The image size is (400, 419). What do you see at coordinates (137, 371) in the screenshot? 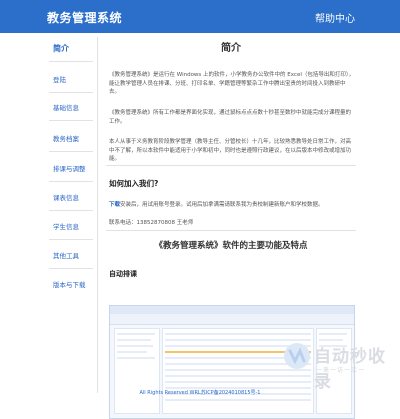
I see `screenshot-left-panel` at bounding box center [137, 371].